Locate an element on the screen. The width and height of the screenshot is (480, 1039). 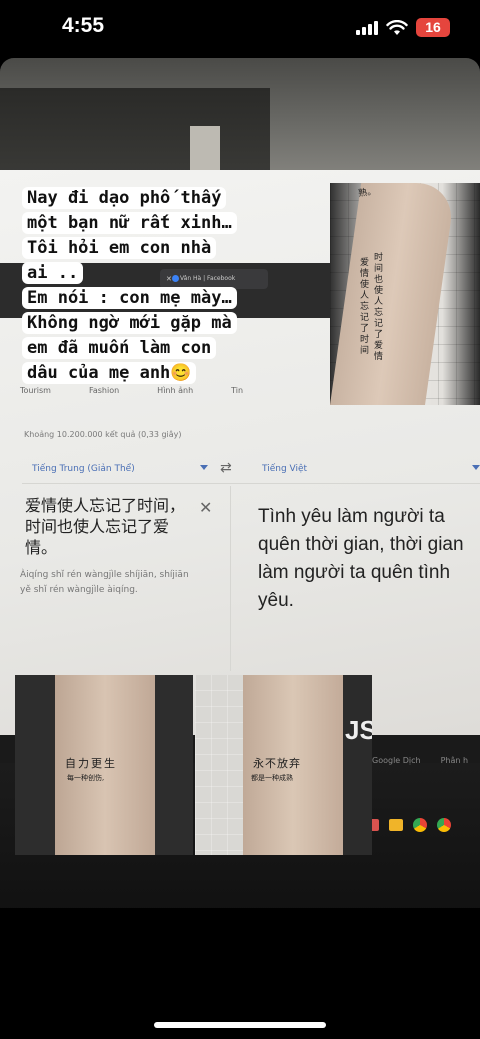
translate-language-bar: Tiếng Trung (Giản Thể) ⇄ Tiếng Việt is located at coordinates (251, 471).